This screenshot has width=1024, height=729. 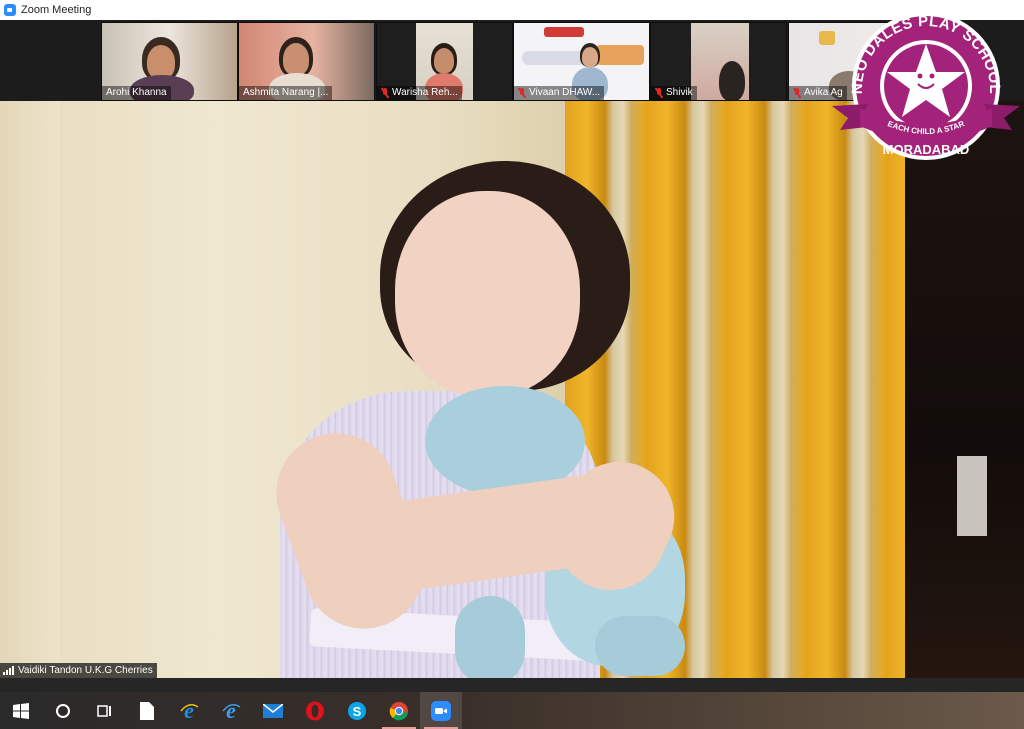 I want to click on signal-strength-icon, so click(x=8, y=670).